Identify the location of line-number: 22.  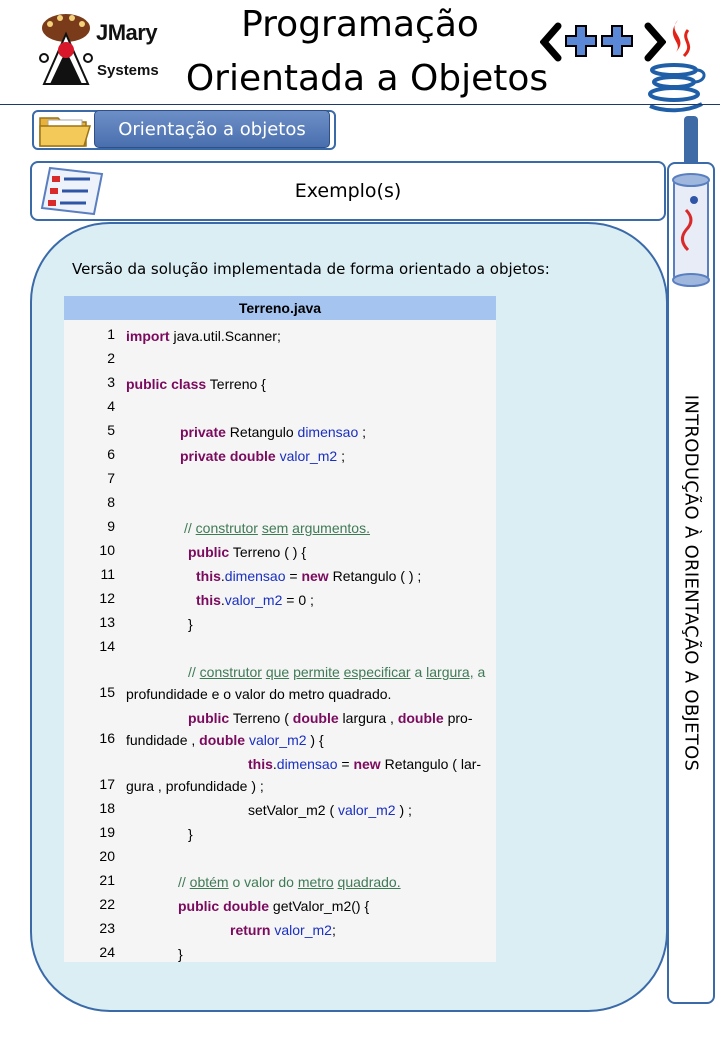
(107, 904).